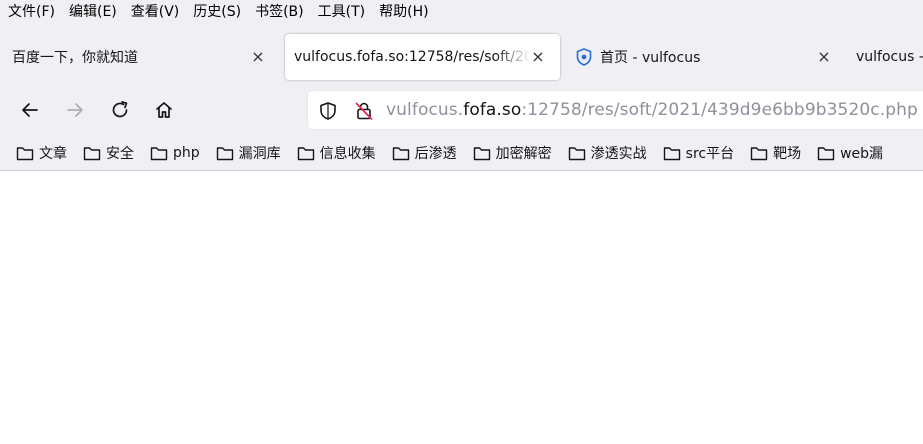 This screenshot has height=444, width=923. Describe the element at coordinates (492, 110) in the screenshot. I see `url-domain: fofa.so` at that location.